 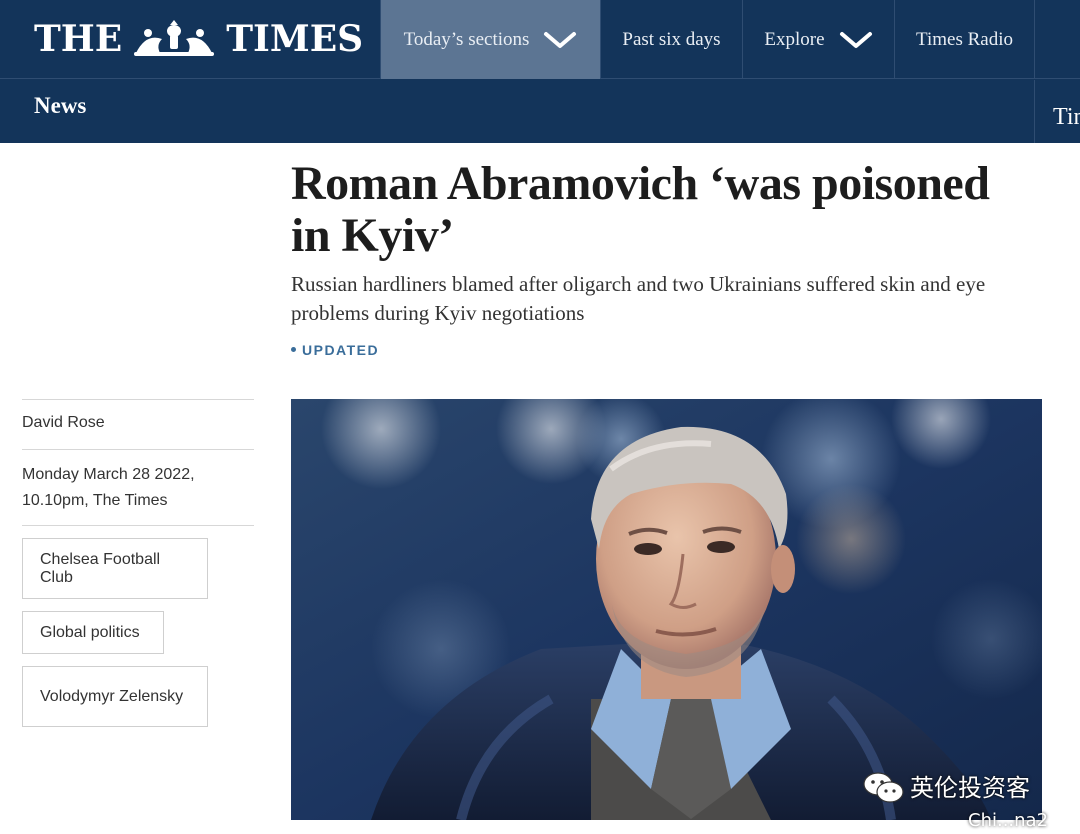 I want to click on nav-explore-label: Explore, so click(x=794, y=39).